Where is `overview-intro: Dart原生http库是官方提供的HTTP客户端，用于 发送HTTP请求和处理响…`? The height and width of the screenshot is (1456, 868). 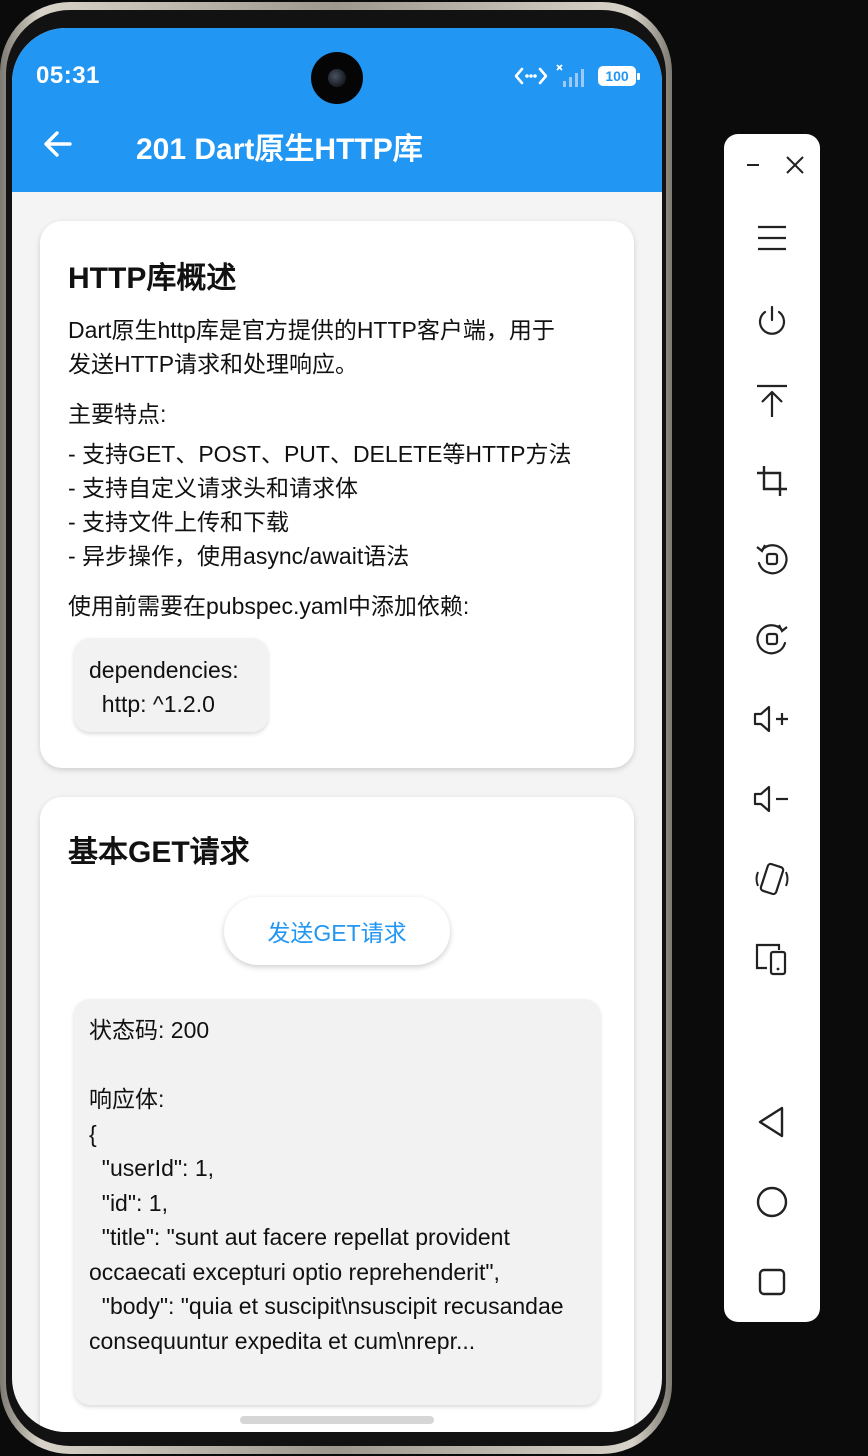
overview-intro: Dart原生http库是官方提供的HTTP客户端，用于 发送HTTP请求和处理响… is located at coordinates (311, 347).